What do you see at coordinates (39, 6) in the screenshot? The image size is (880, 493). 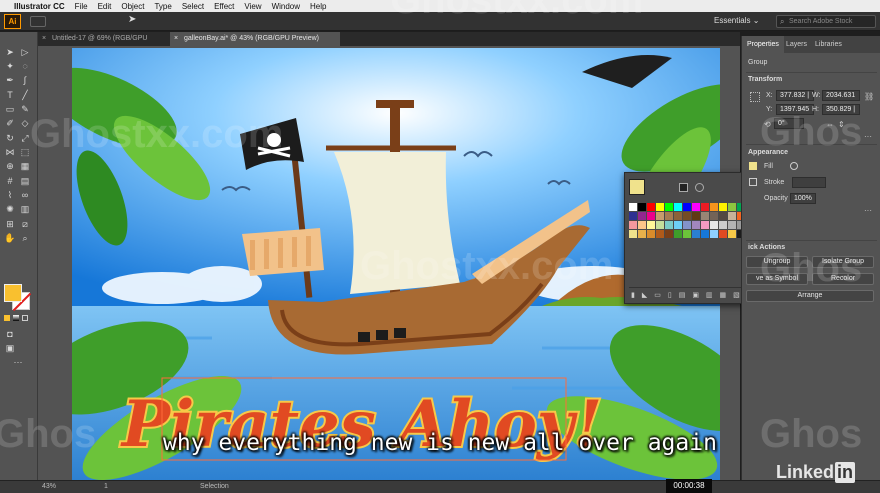 I see `app-menu: Illustrator CC` at bounding box center [39, 6].